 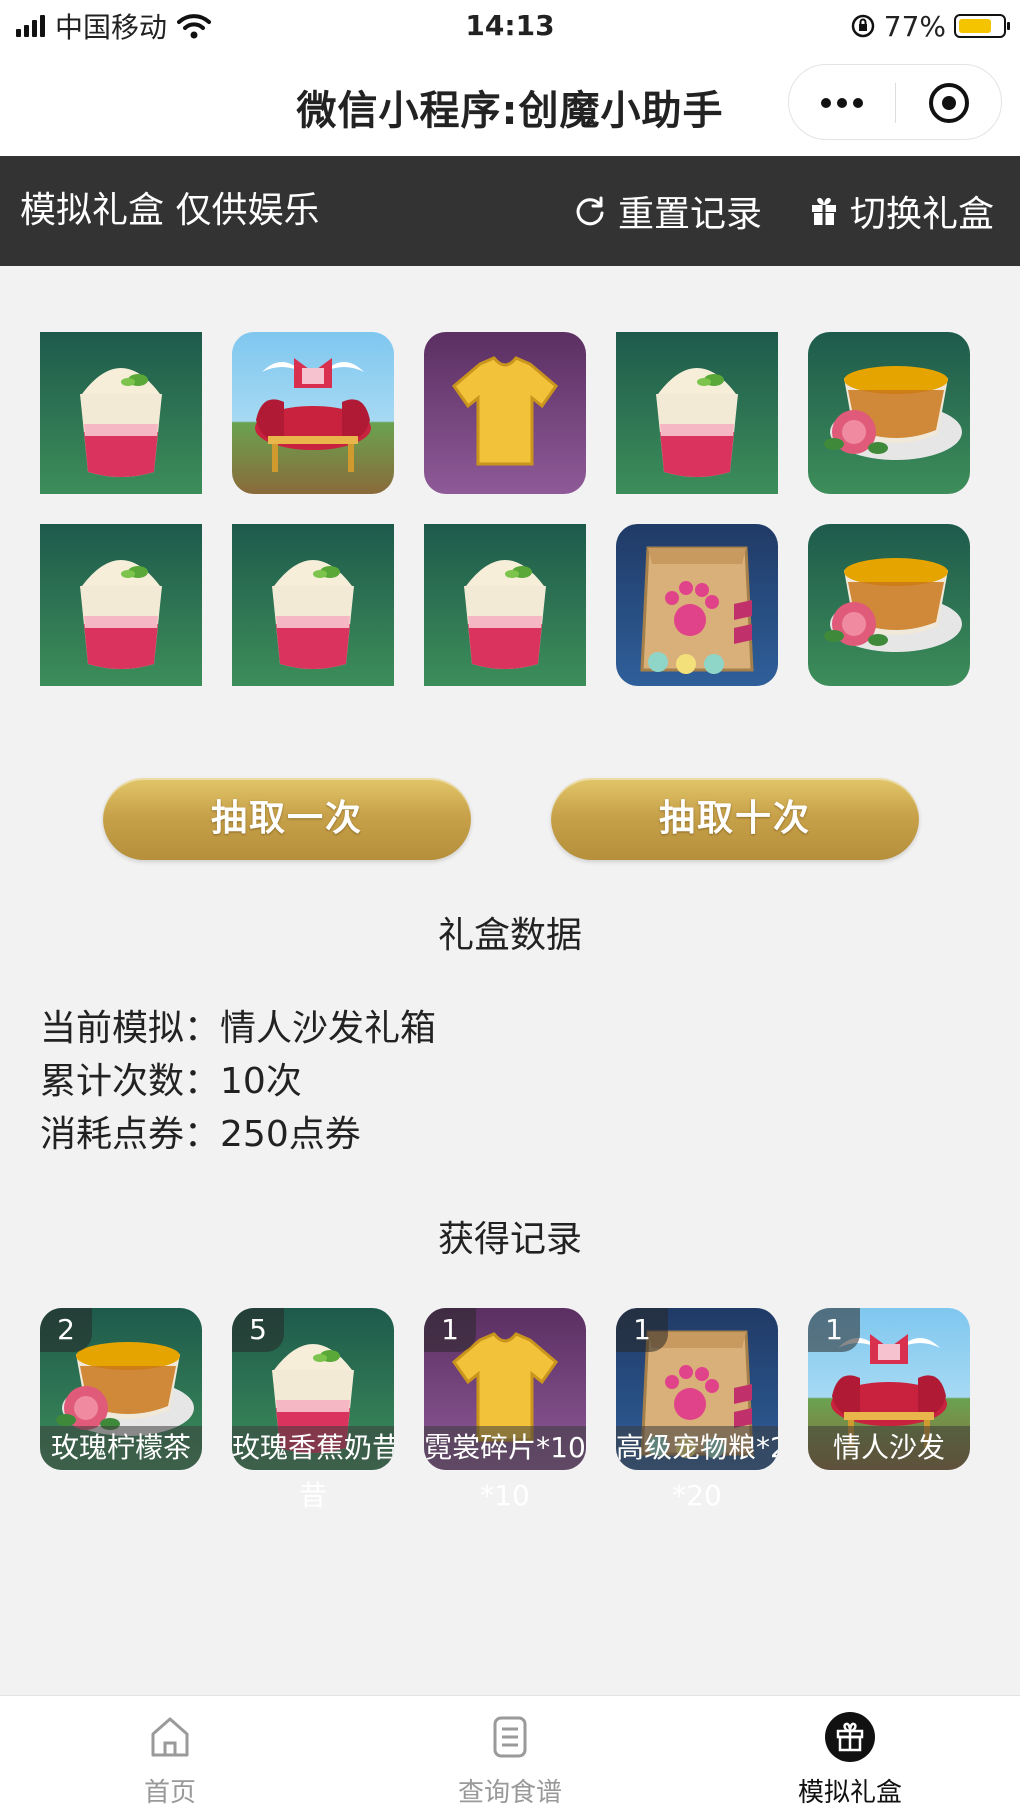 I want to click on record-name-overflow: *20, so click(x=697, y=1495).